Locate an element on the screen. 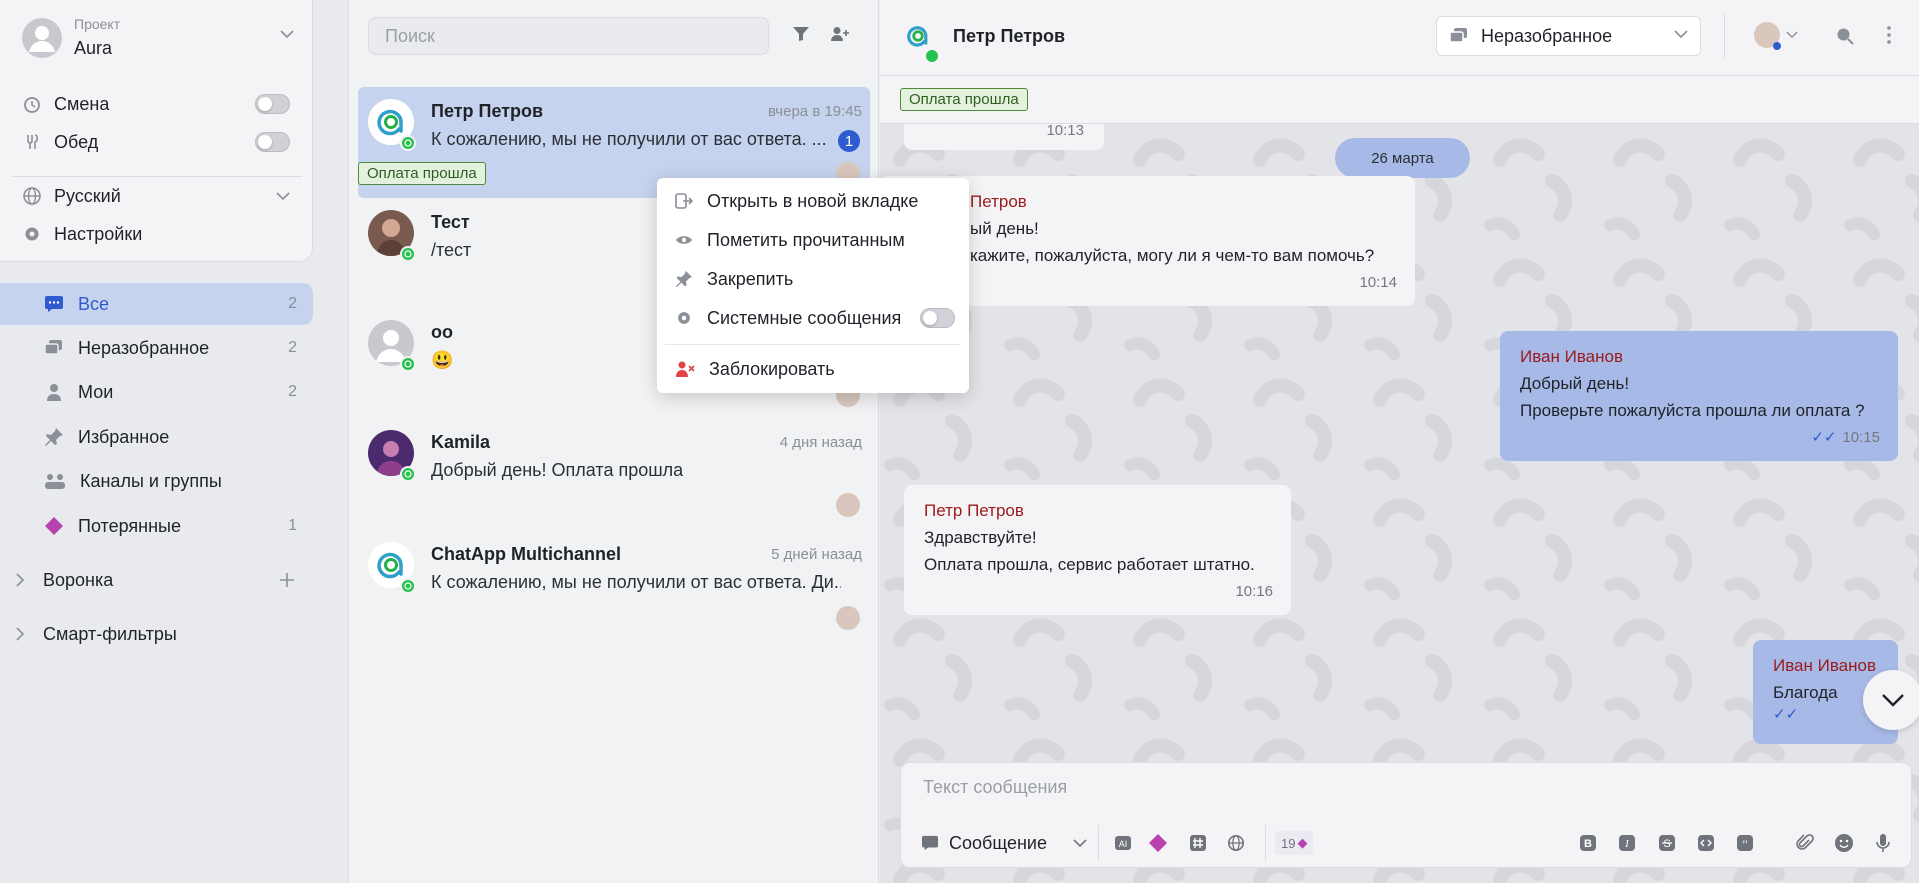 The image size is (1919, 883). menu-label: Открыть в новой вкладке is located at coordinates (813, 200).